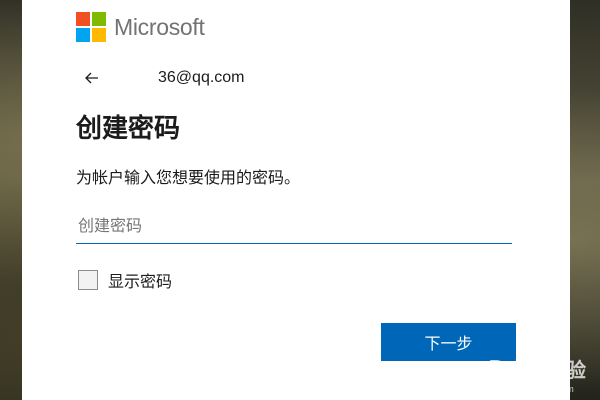  Describe the element at coordinates (128, 129) in the screenshot. I see `page-title: 创建密码` at that location.